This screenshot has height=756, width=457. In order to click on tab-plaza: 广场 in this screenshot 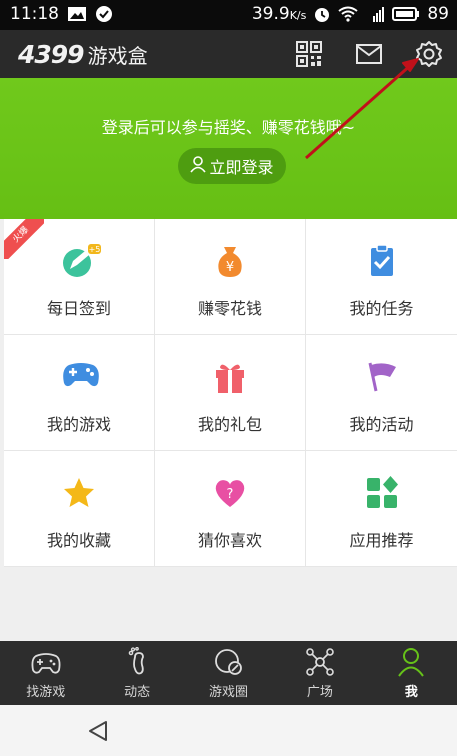, I will do `click(319, 673)`.